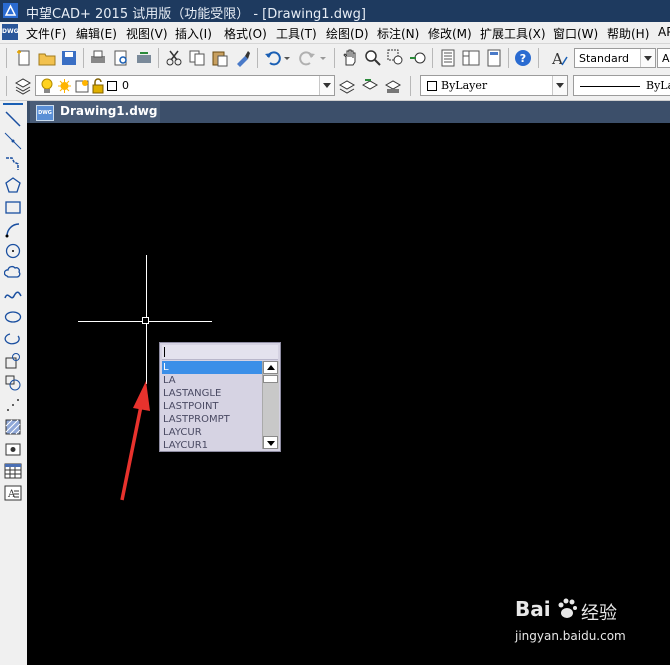 Image resolution: width=670 pixels, height=665 pixels. What do you see at coordinates (45, 113) in the screenshot?
I see `dwg-file-icon: DWG` at bounding box center [45, 113].